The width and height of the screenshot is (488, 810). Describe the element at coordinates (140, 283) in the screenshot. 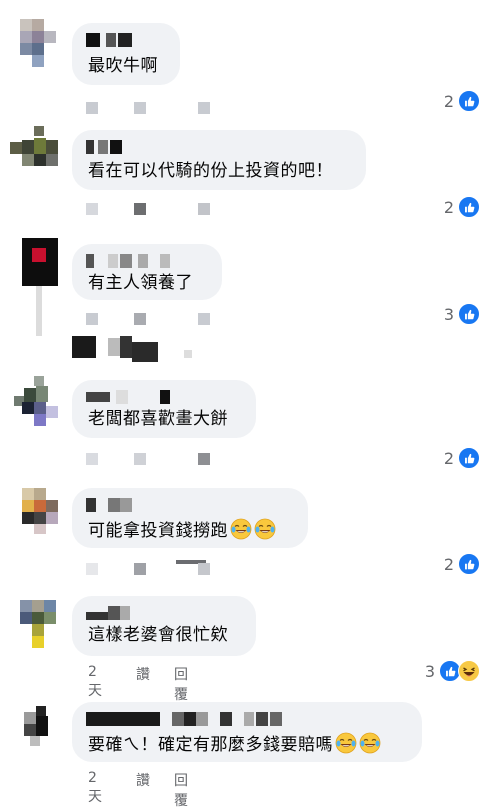

I see `comment-text: 有主人領養了` at that location.